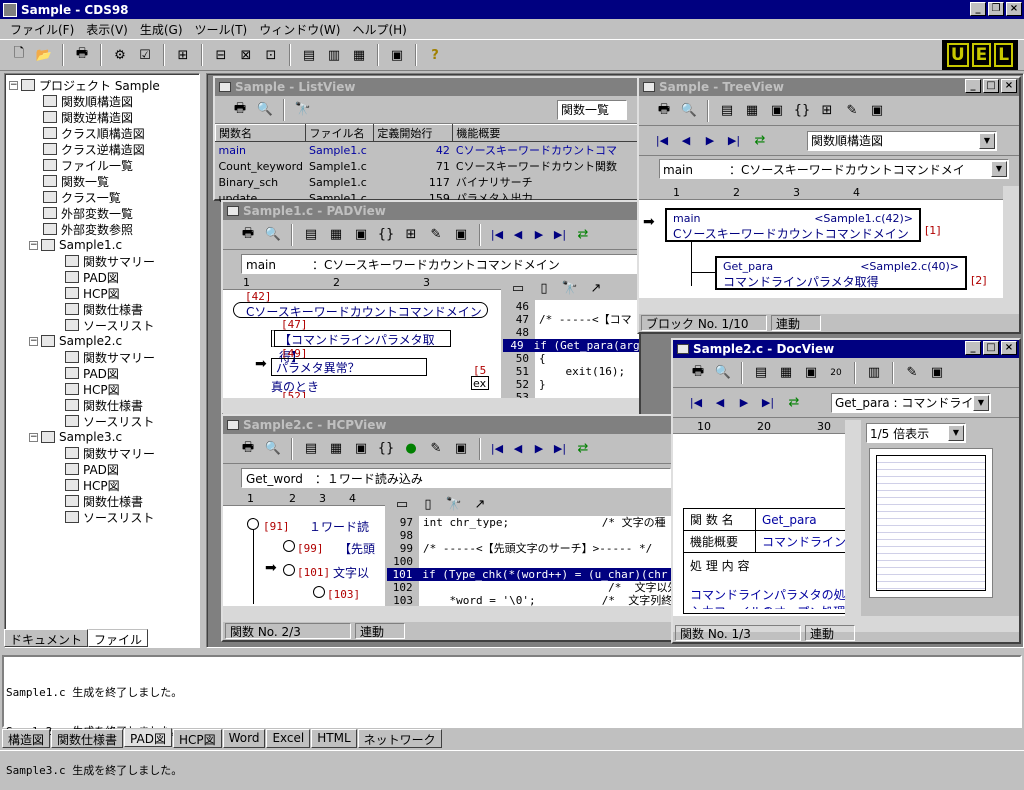  I want to click on padview-titlebar: Sample1.c - PADView, so click(431, 211).